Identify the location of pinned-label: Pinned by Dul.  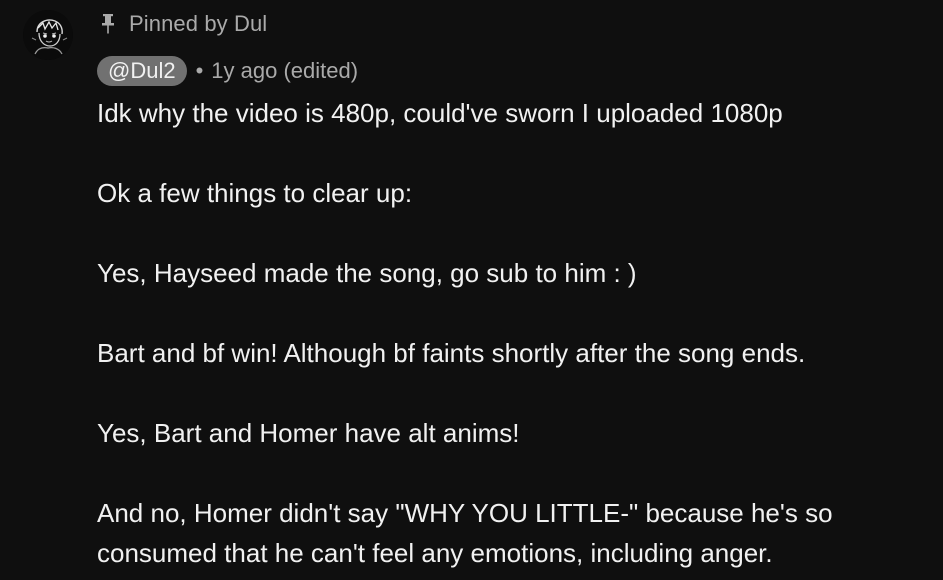
(198, 23).